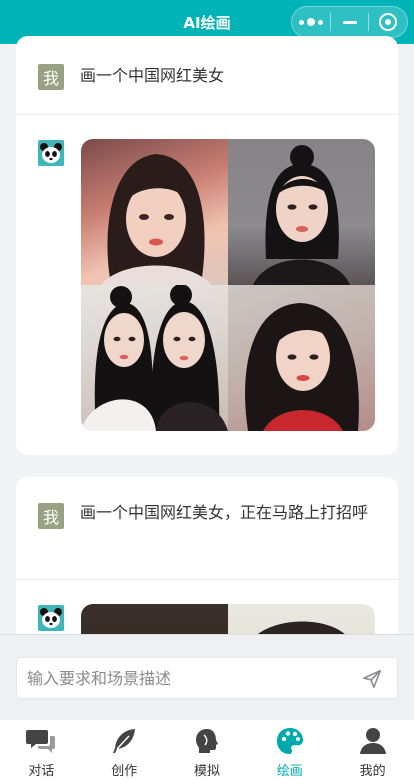 Image resolution: width=414 pixels, height=780 pixels. I want to click on send-button, so click(372, 679).